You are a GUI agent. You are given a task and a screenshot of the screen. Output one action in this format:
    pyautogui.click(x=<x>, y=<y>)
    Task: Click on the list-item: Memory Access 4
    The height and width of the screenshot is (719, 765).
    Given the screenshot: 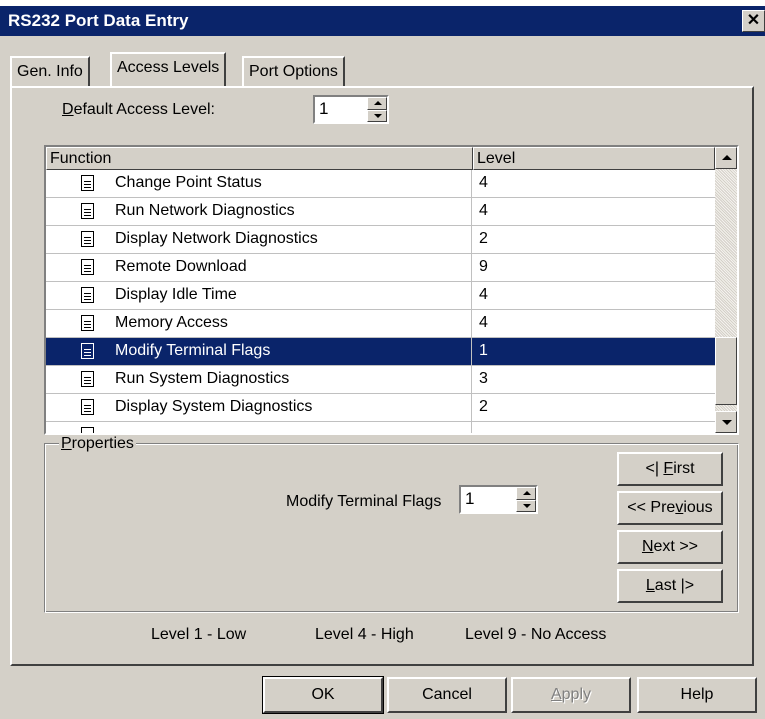 What is the action you would take?
    pyautogui.click(x=380, y=324)
    